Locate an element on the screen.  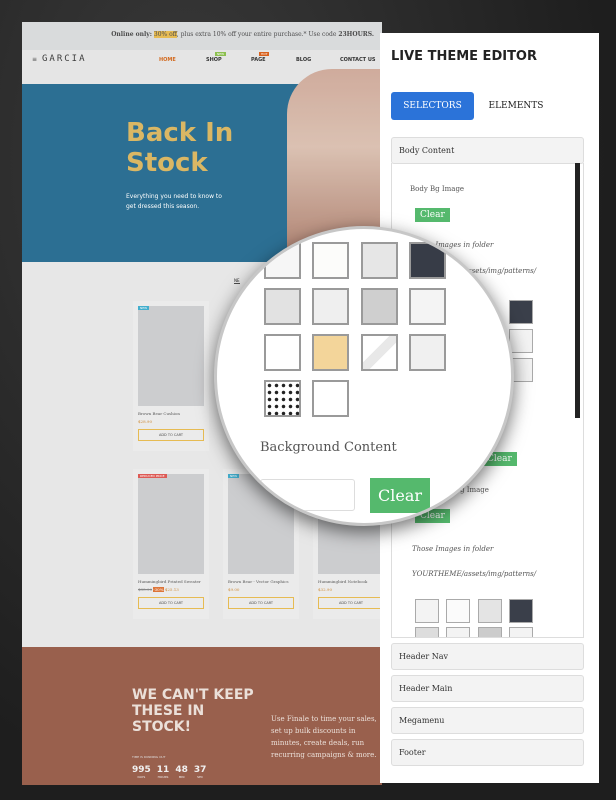
editor-title: LIVE THEME EDITOR is located at coordinates (464, 56).